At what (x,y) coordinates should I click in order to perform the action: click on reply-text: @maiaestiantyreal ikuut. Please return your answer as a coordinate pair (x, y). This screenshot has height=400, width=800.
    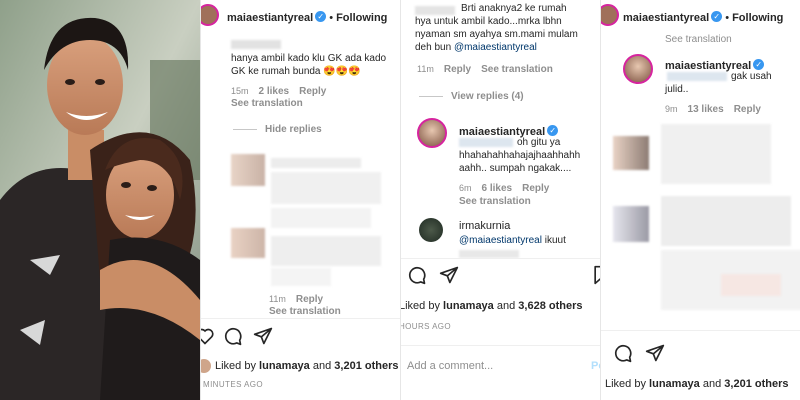
    Looking at the image, I should click on (512, 240).